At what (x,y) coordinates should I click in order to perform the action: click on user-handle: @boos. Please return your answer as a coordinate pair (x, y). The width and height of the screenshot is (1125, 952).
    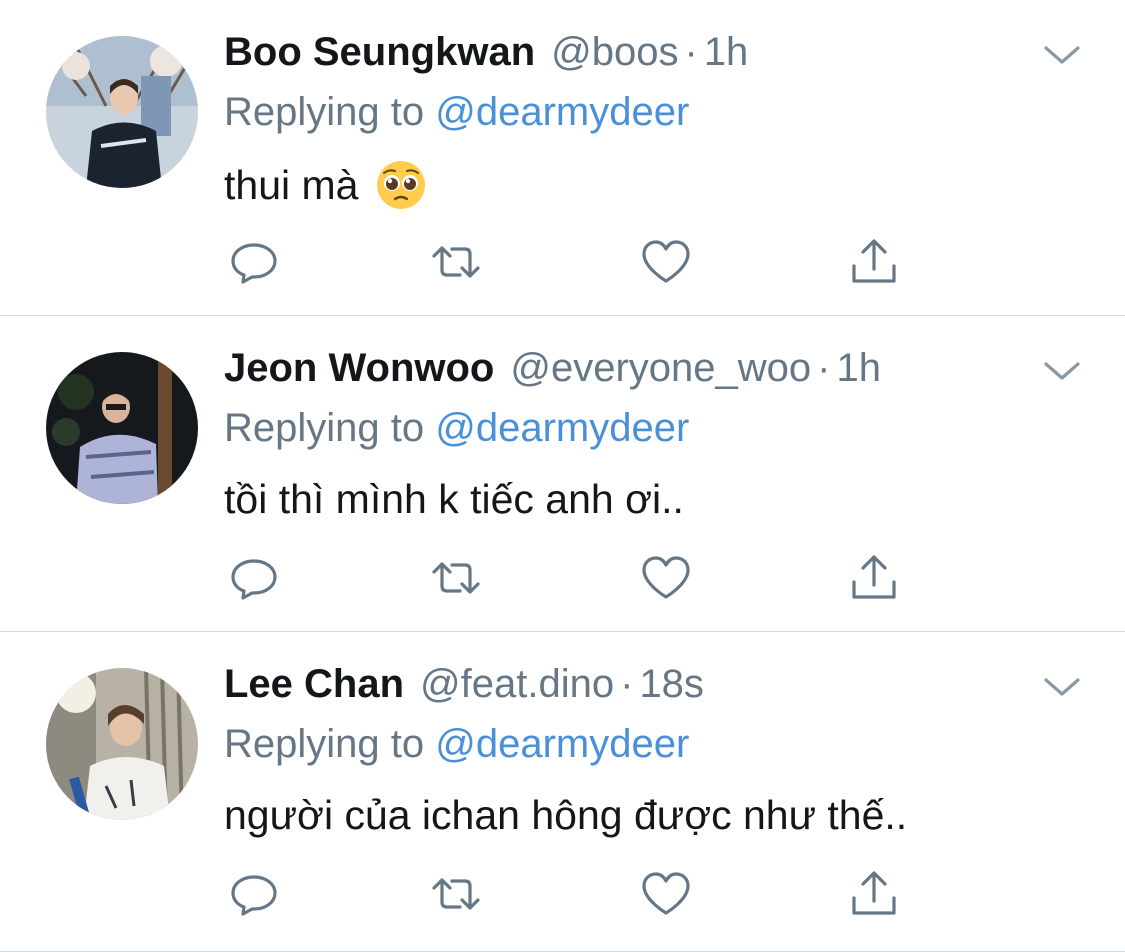
    Looking at the image, I should click on (614, 52).